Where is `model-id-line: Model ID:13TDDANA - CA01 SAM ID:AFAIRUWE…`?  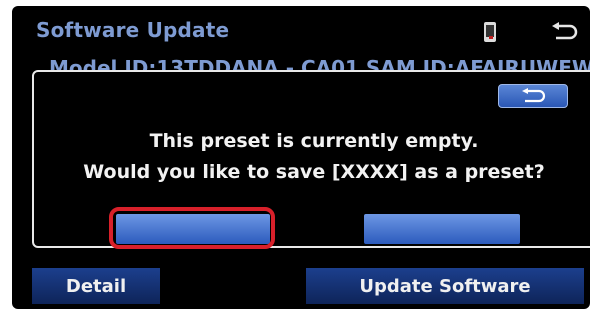 model-id-line: Model ID:13TDDANA - CA01 SAM ID:AFAIRUWE… is located at coordinates (319, 63).